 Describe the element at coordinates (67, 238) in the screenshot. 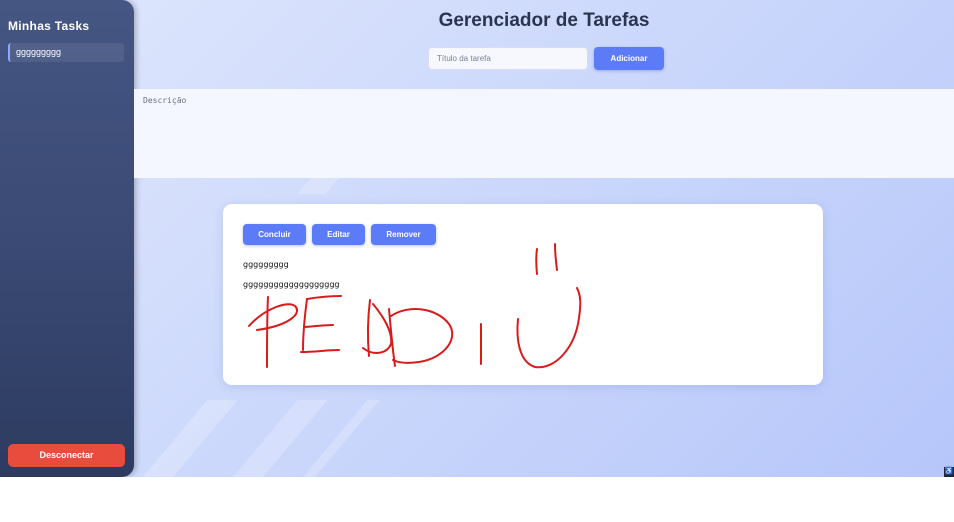

I see `sidebar: Minhas Tasks ggggggggg Desconectar` at that location.